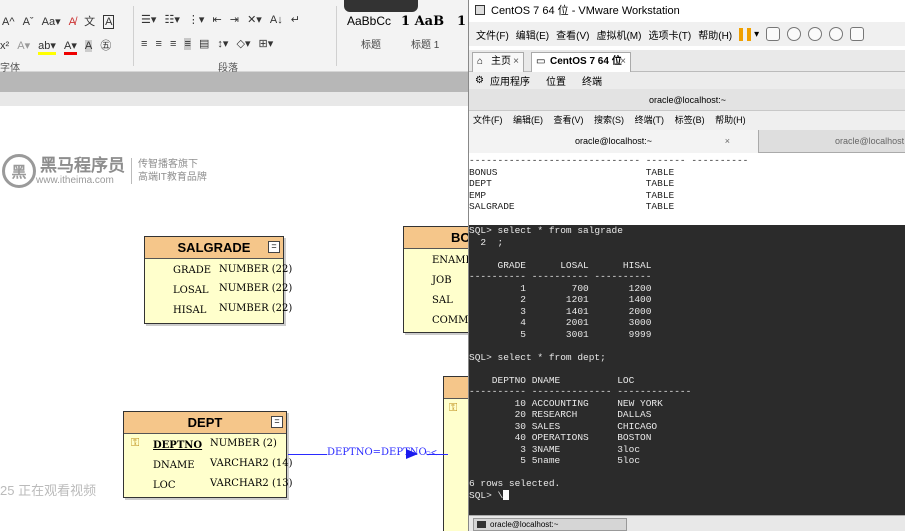  Describe the element at coordinates (650, 120) in the screenshot. I see `terminal-menu-terminal: 终端(T)` at that location.